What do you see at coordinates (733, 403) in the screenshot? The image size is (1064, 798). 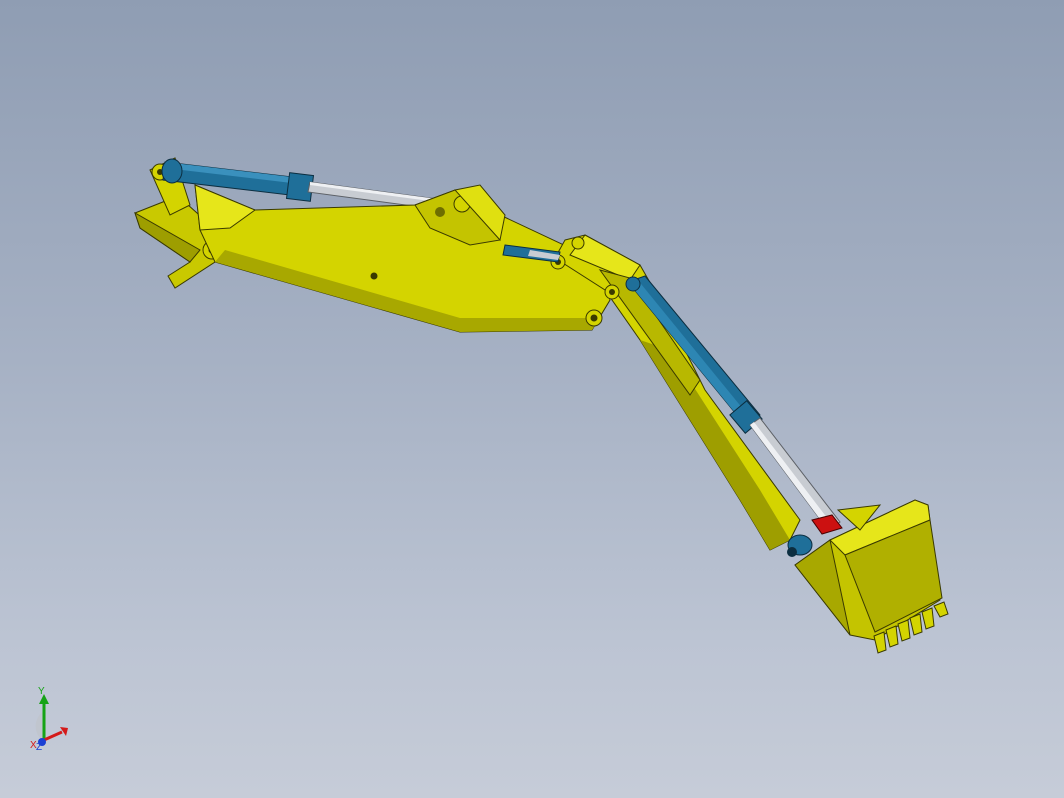 I see `bucket-cylinder` at bounding box center [733, 403].